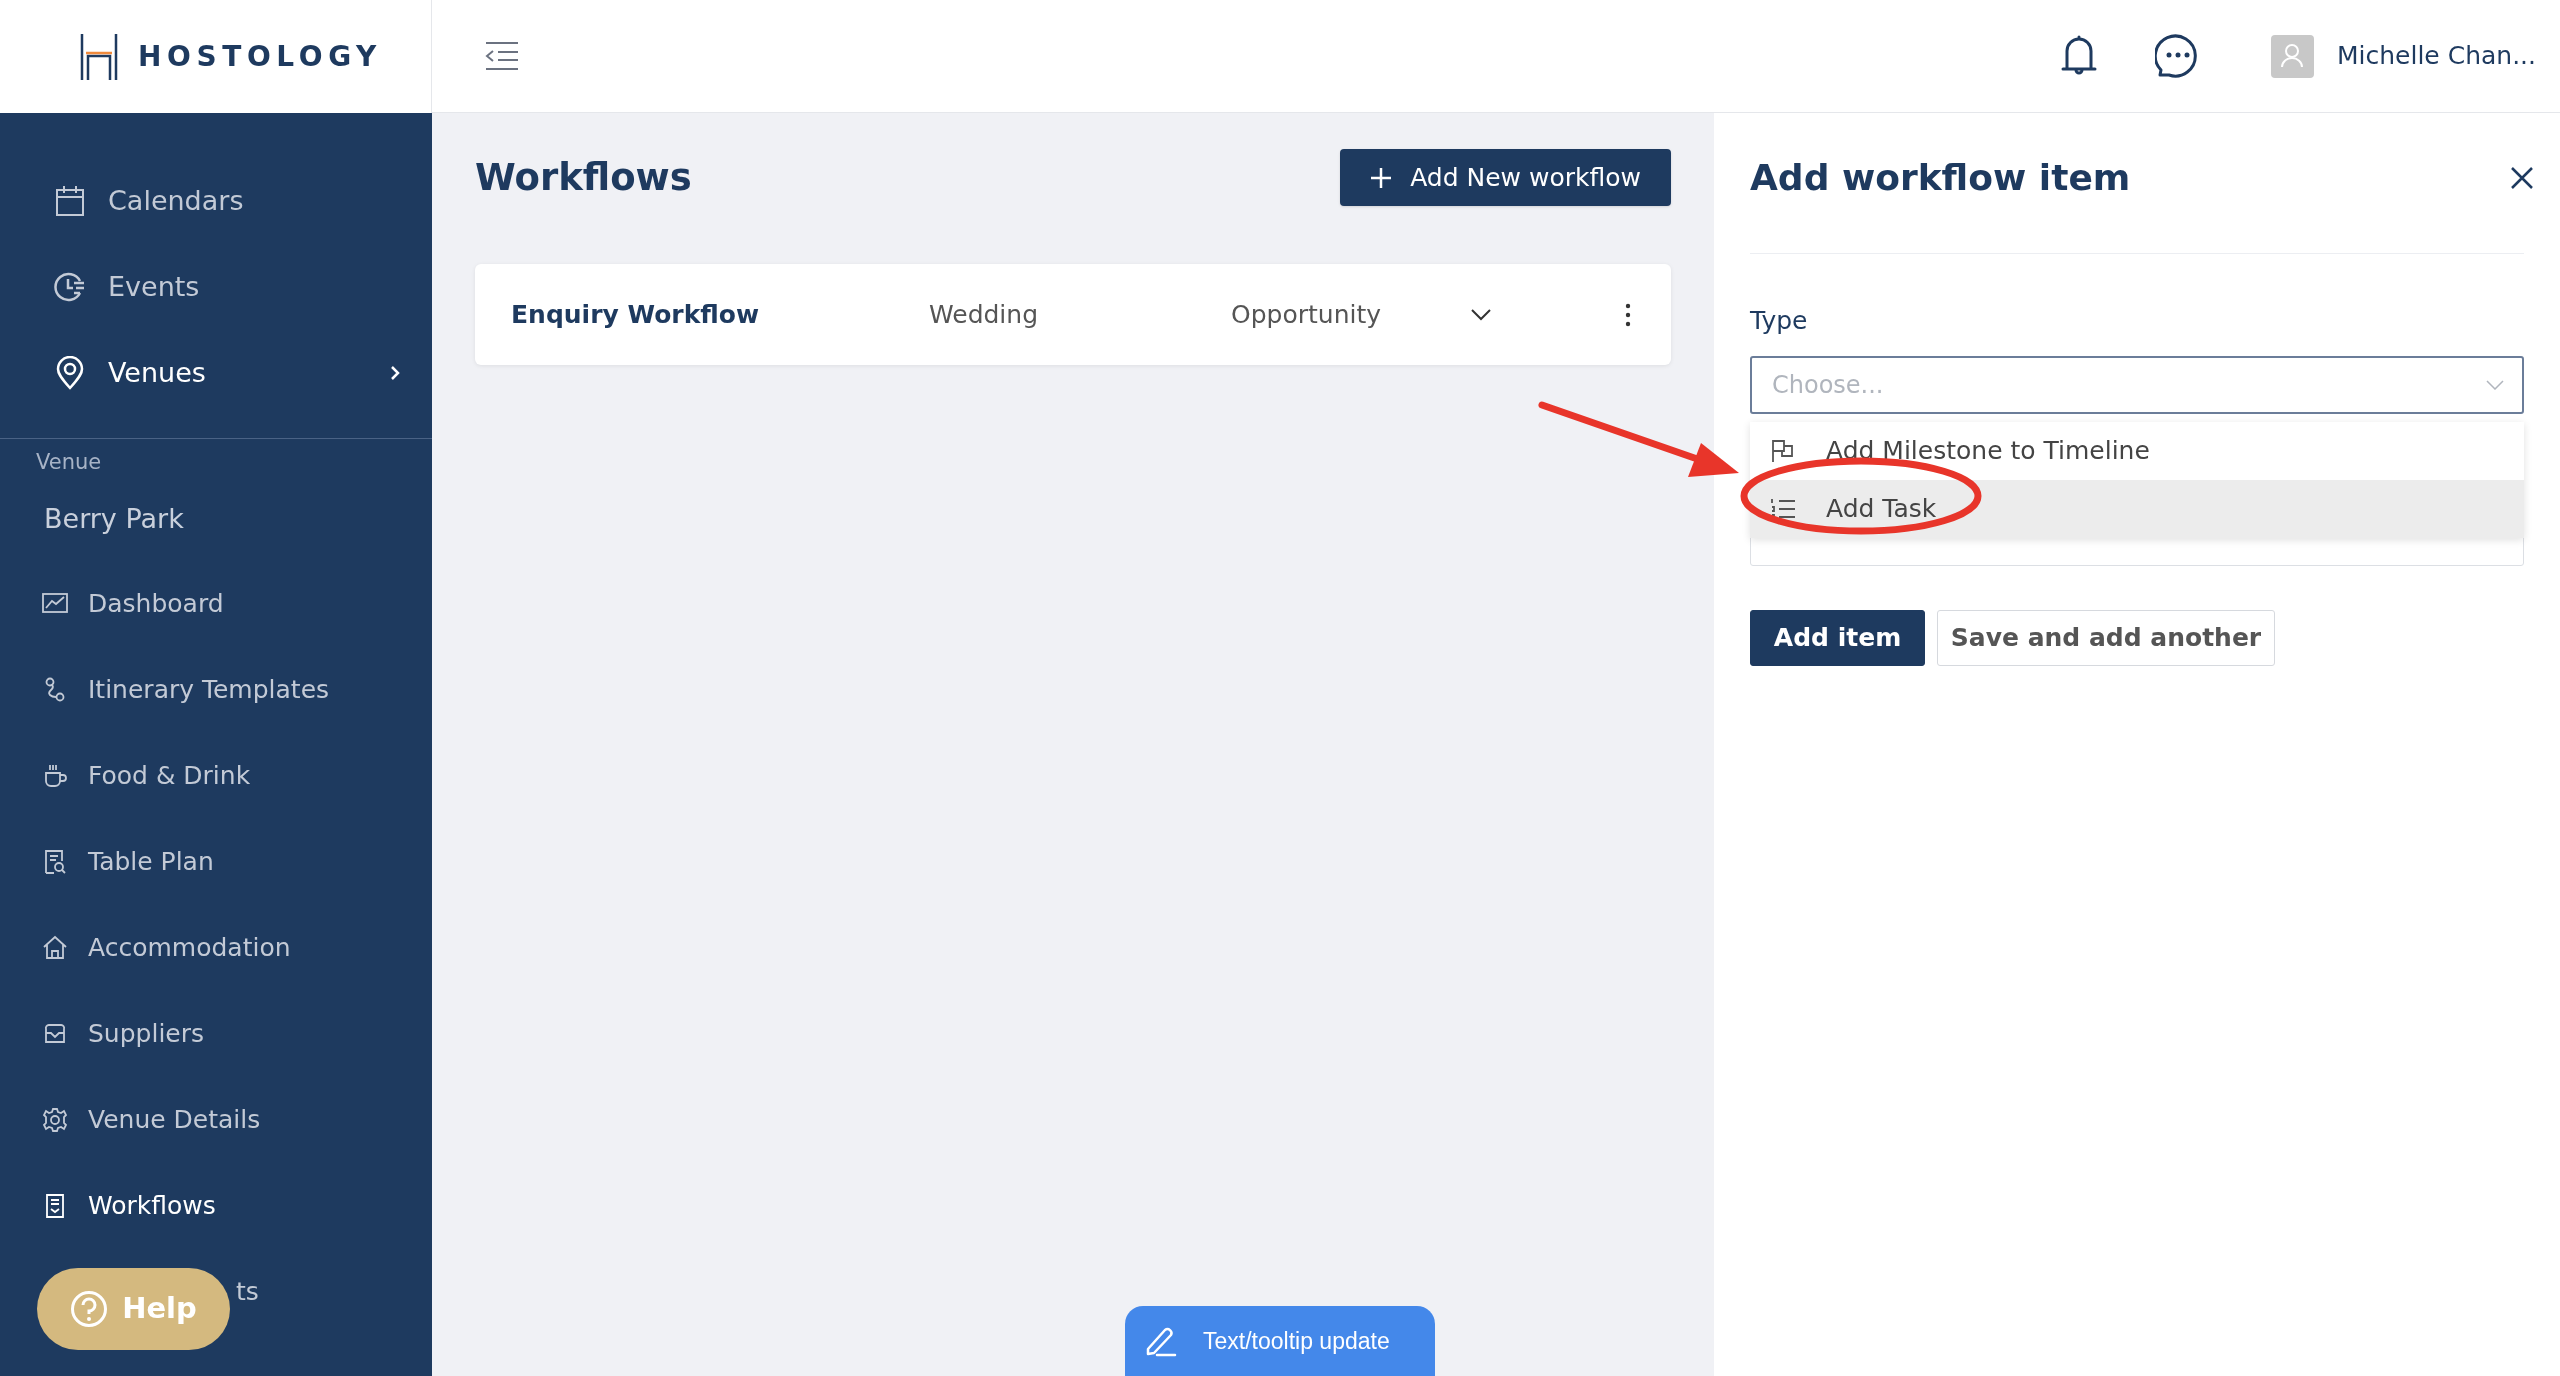  I want to click on more-icon, so click(1628, 314).